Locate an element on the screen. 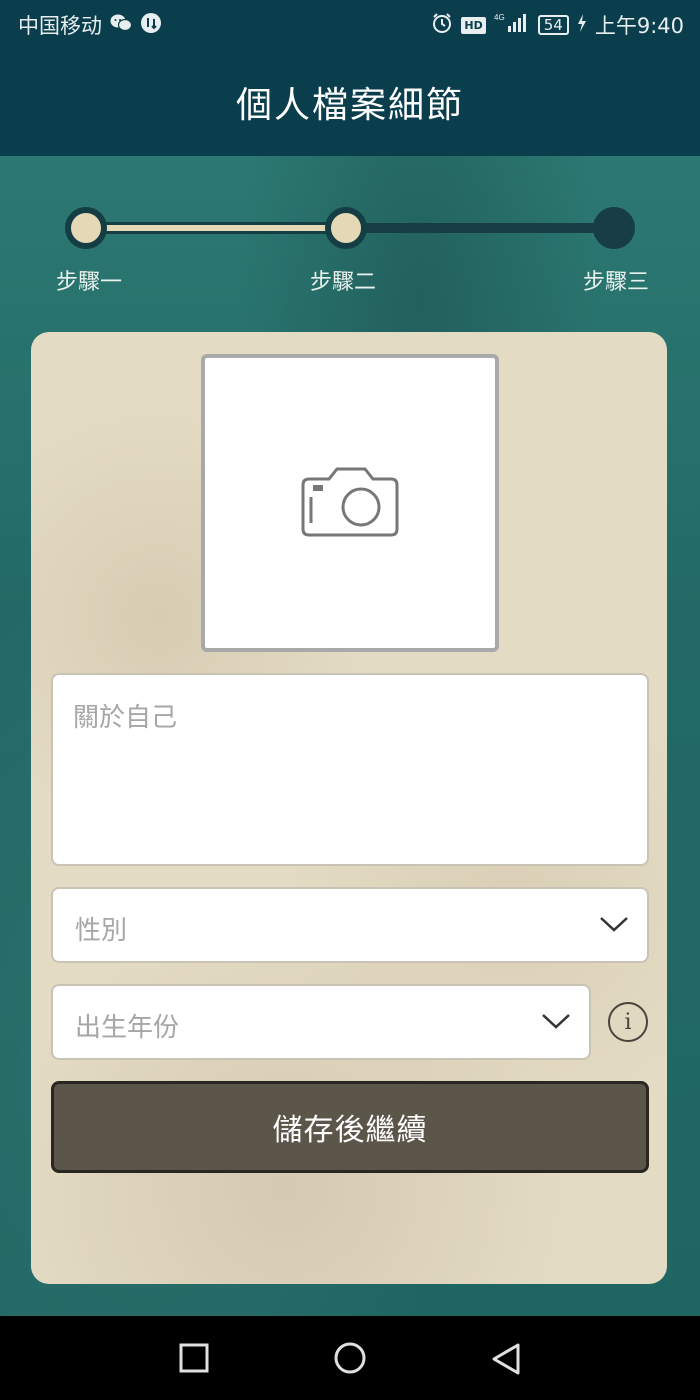 The image size is (700, 1400). charging-icon is located at coordinates (582, 25).